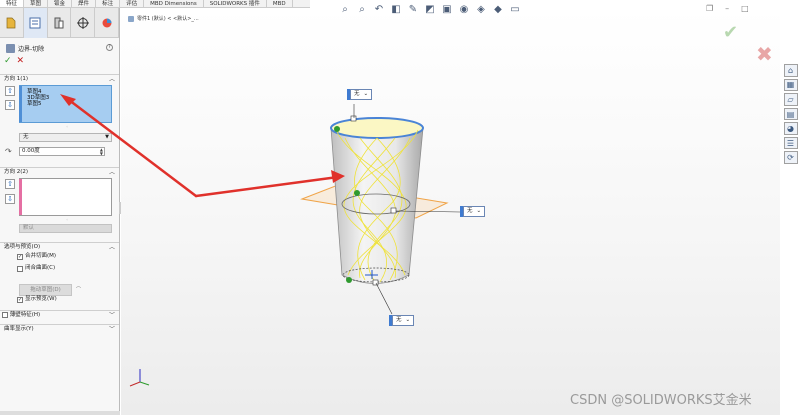 This screenshot has height=415, width=800. Describe the element at coordinates (661, 400) in the screenshot. I see `watermark: CSDN @SOLIDWORKS艾金米` at that location.